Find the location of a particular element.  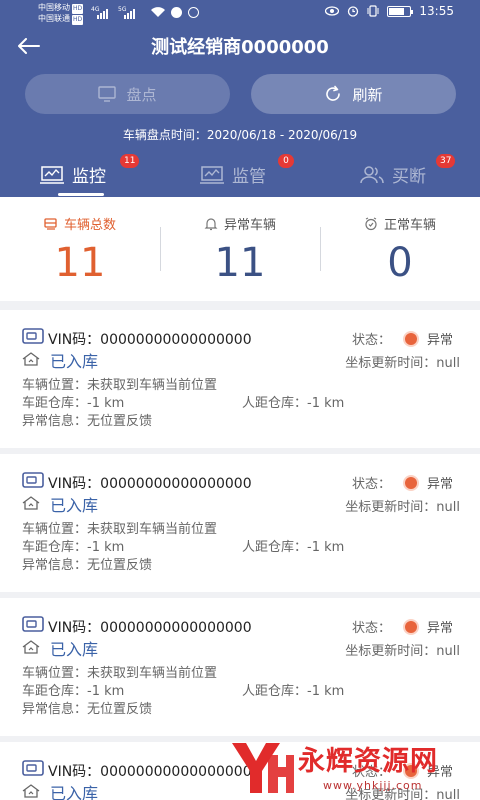

stats-panel: 车辆总数 11 异常车辆 11 正常车辆 0 is located at coordinates (240, 249).